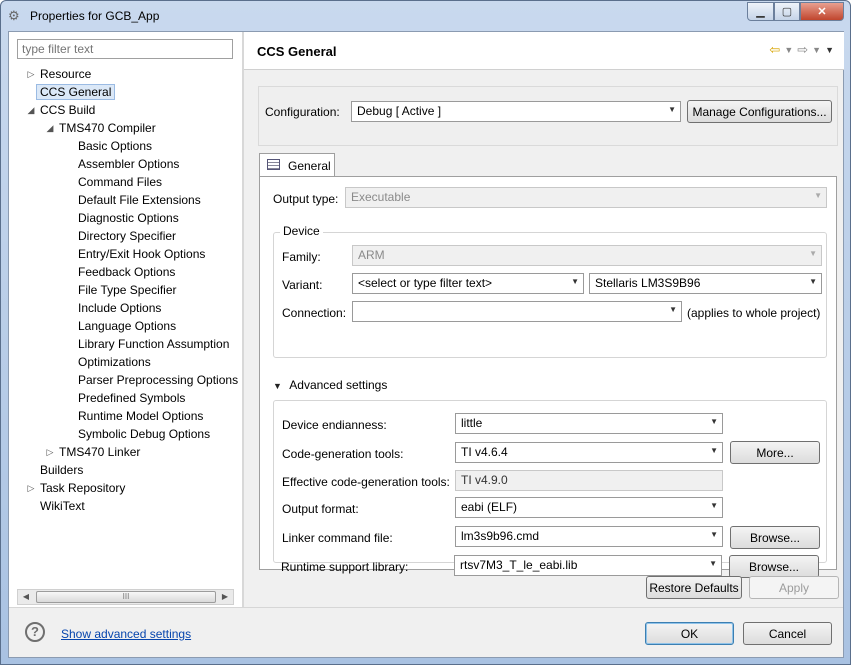  I want to click on dialog-footer: ? Show advanced settings OK Cancel, so click(426, 632).